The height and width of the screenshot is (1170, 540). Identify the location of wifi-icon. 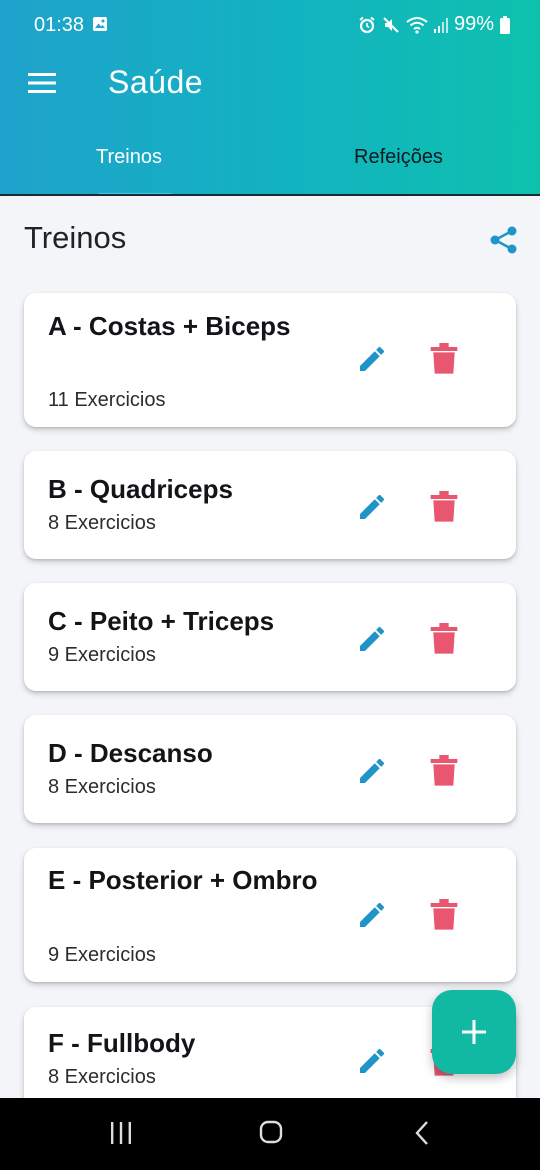
(417, 25).